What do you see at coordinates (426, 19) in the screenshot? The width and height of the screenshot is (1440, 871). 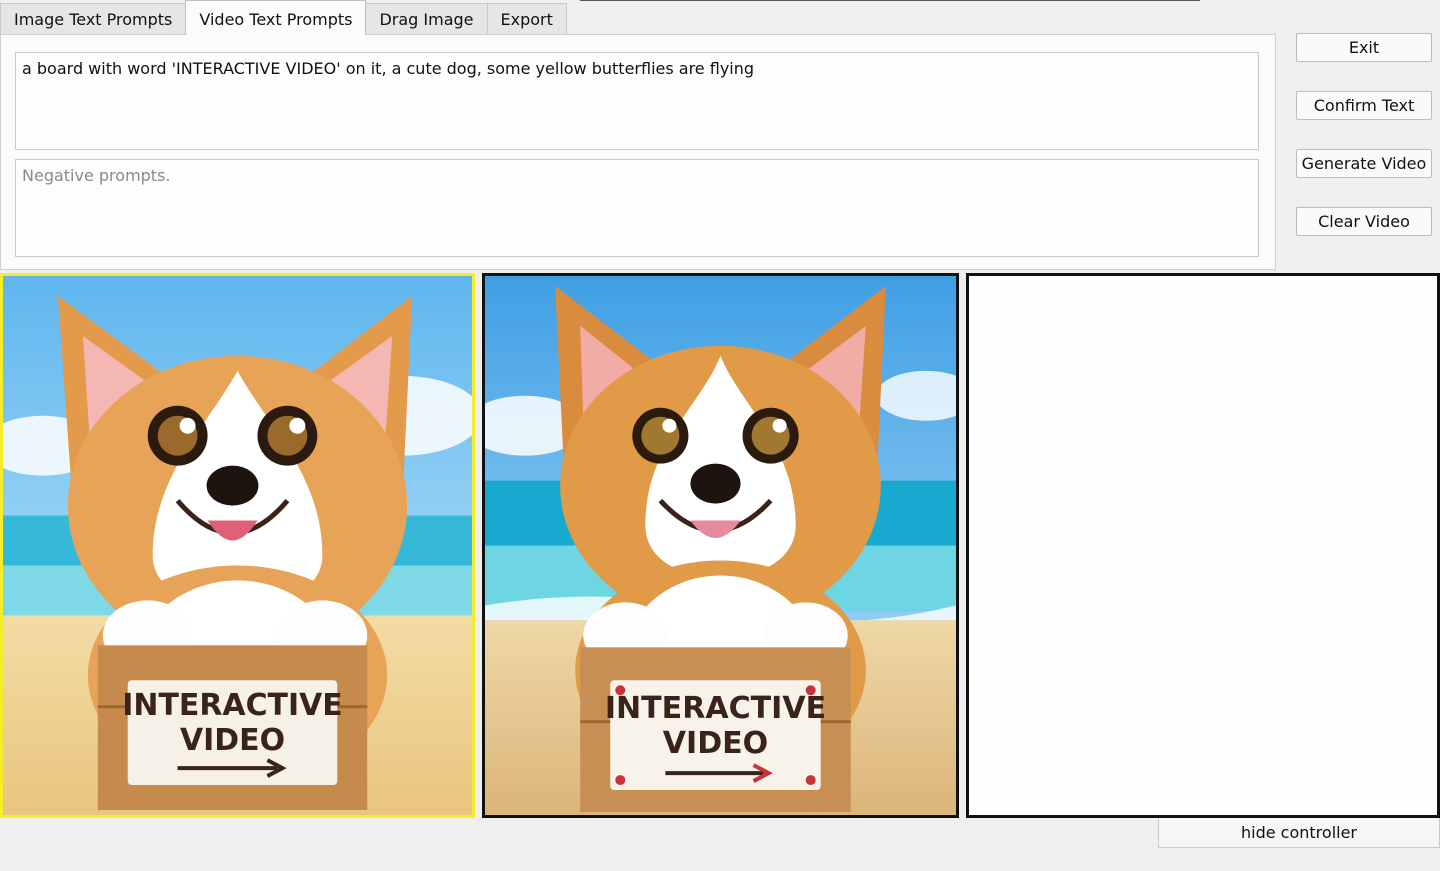 I see `tab-drag-image: Drag Image` at bounding box center [426, 19].